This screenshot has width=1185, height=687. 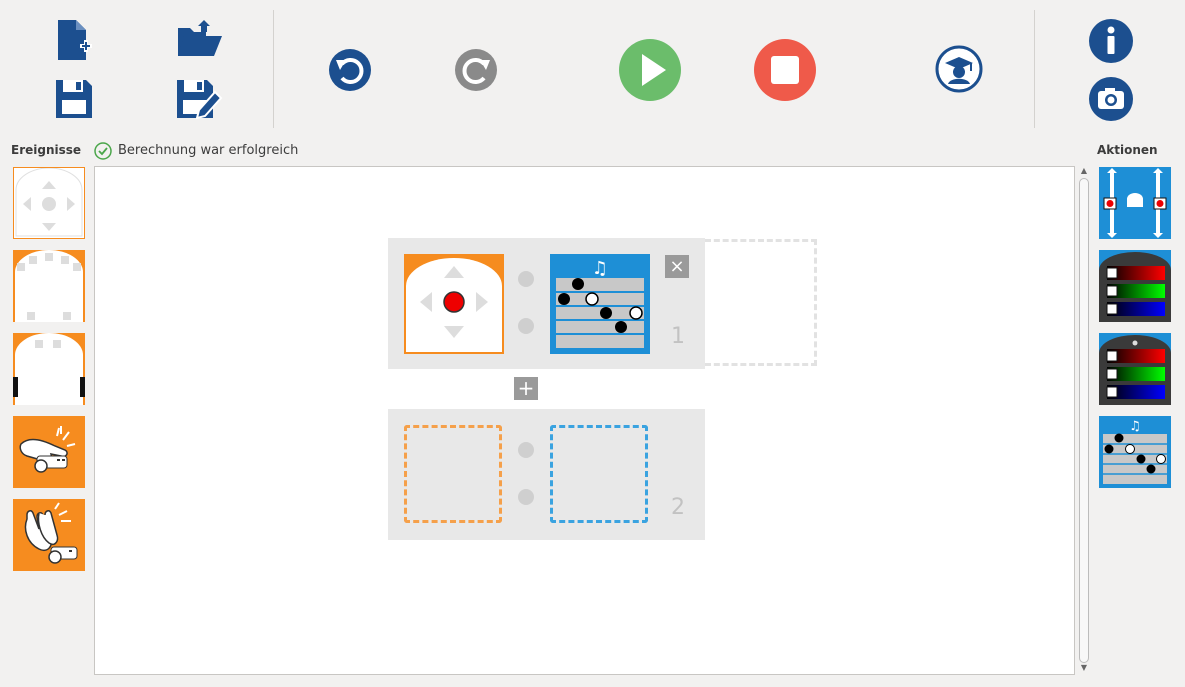 What do you see at coordinates (678, 336) in the screenshot?
I see `row-number: 1` at bounding box center [678, 336].